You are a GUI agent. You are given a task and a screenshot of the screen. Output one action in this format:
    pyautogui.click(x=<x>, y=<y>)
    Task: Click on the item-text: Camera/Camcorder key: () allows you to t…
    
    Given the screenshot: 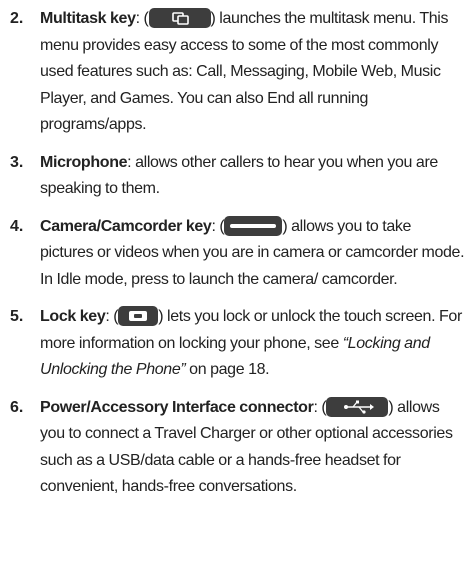 What is the action you would take?
    pyautogui.click(x=254, y=254)
    